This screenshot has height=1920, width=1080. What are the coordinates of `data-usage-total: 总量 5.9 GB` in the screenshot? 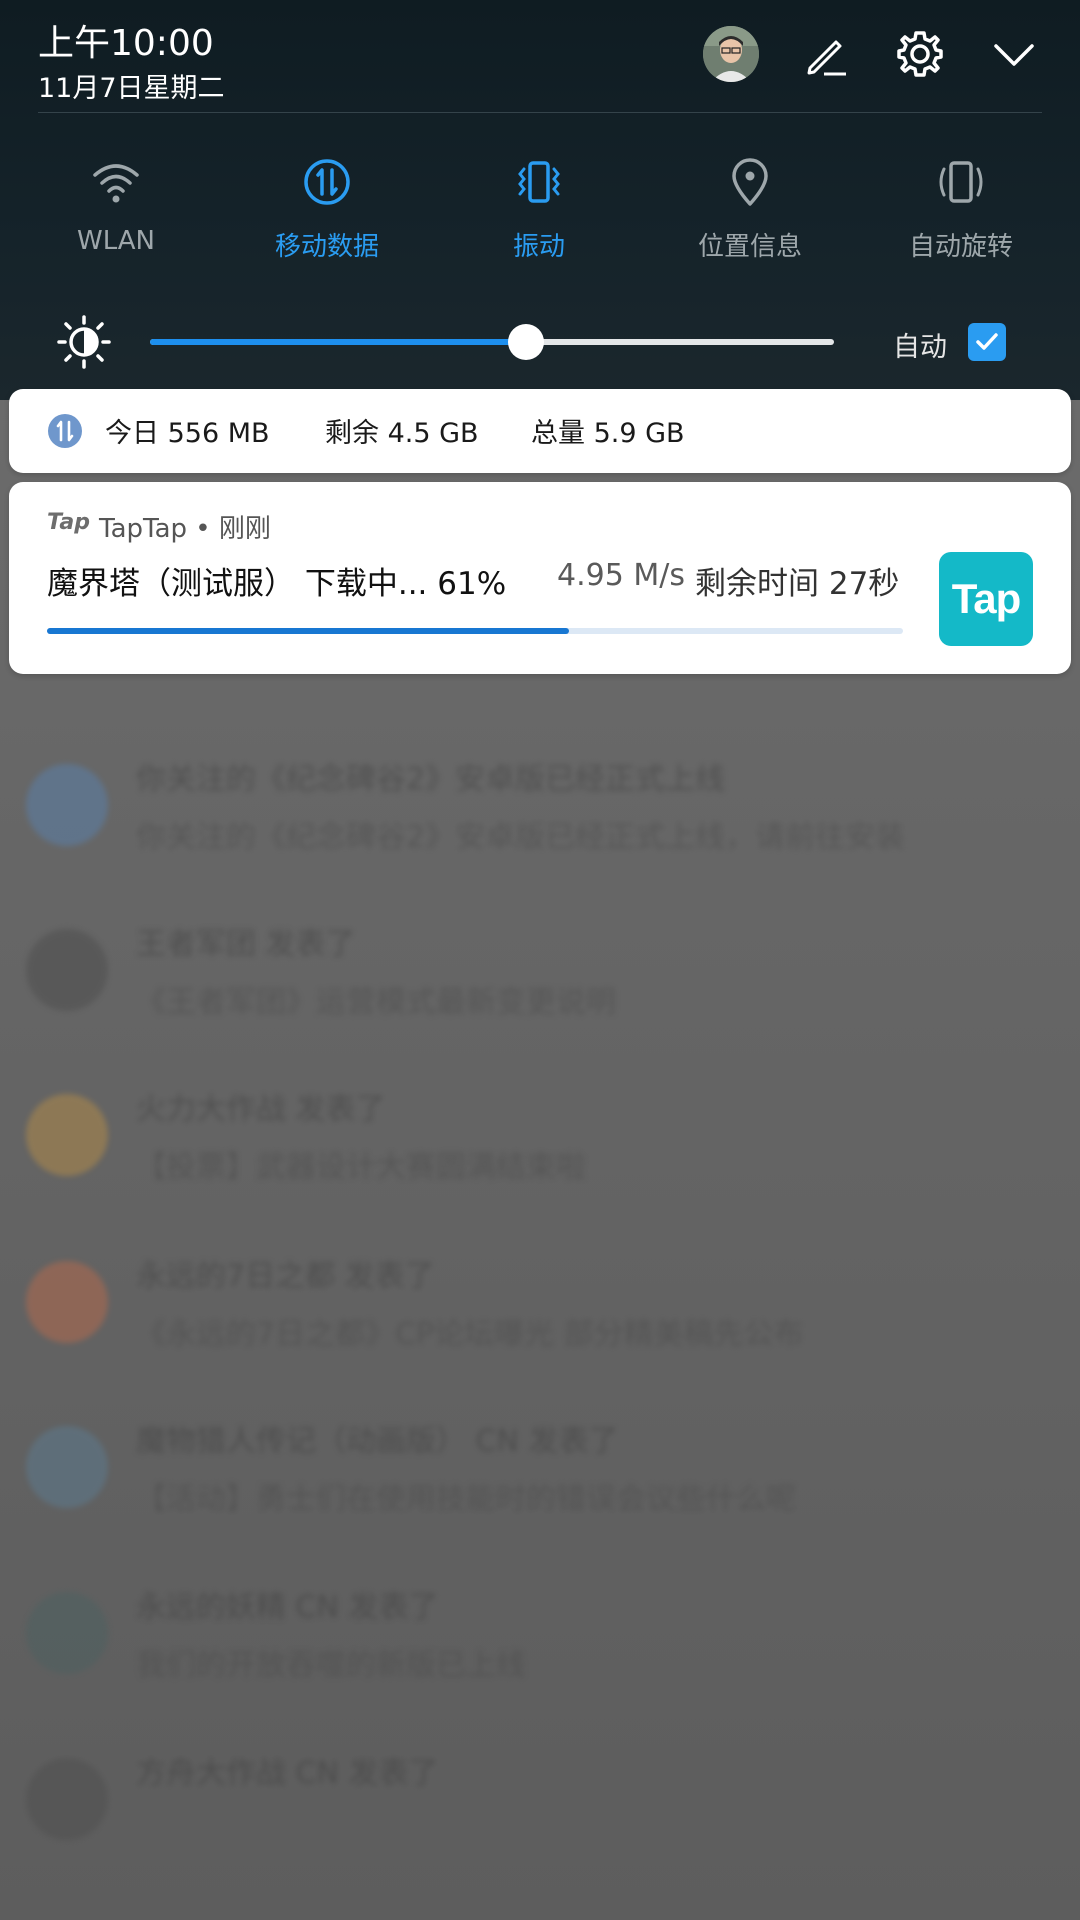 It's located at (608, 433).